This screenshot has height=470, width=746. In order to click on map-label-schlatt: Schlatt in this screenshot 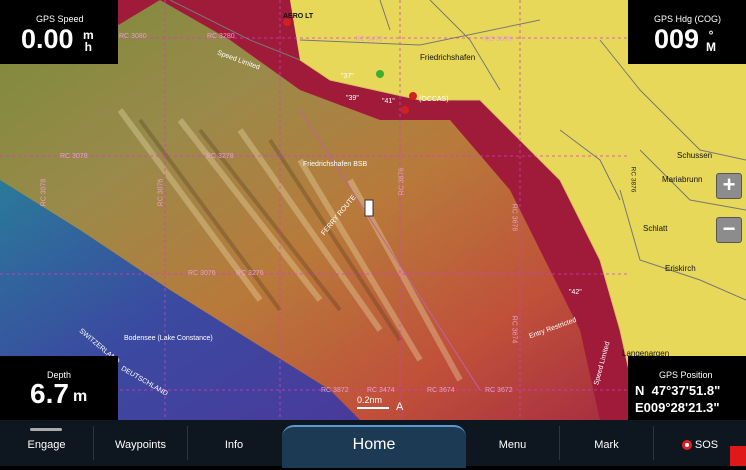, I will do `click(655, 228)`.